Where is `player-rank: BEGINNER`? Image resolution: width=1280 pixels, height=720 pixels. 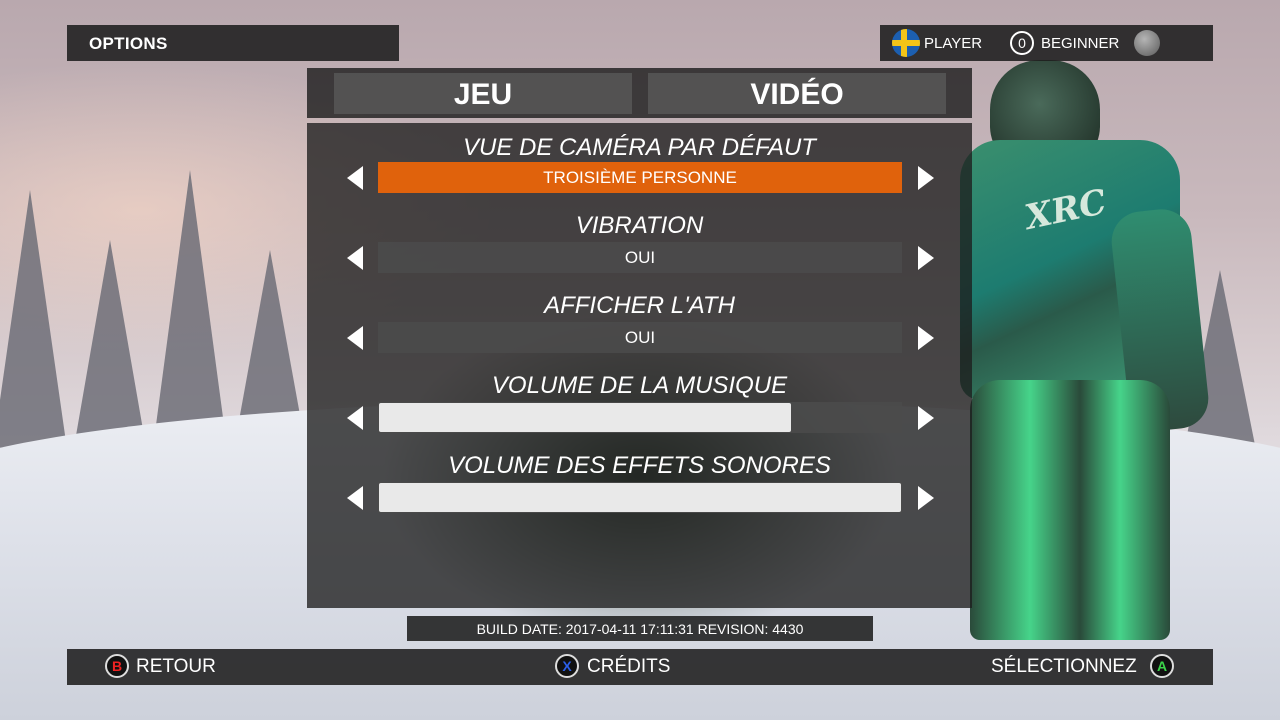
player-rank: BEGINNER is located at coordinates (1080, 43).